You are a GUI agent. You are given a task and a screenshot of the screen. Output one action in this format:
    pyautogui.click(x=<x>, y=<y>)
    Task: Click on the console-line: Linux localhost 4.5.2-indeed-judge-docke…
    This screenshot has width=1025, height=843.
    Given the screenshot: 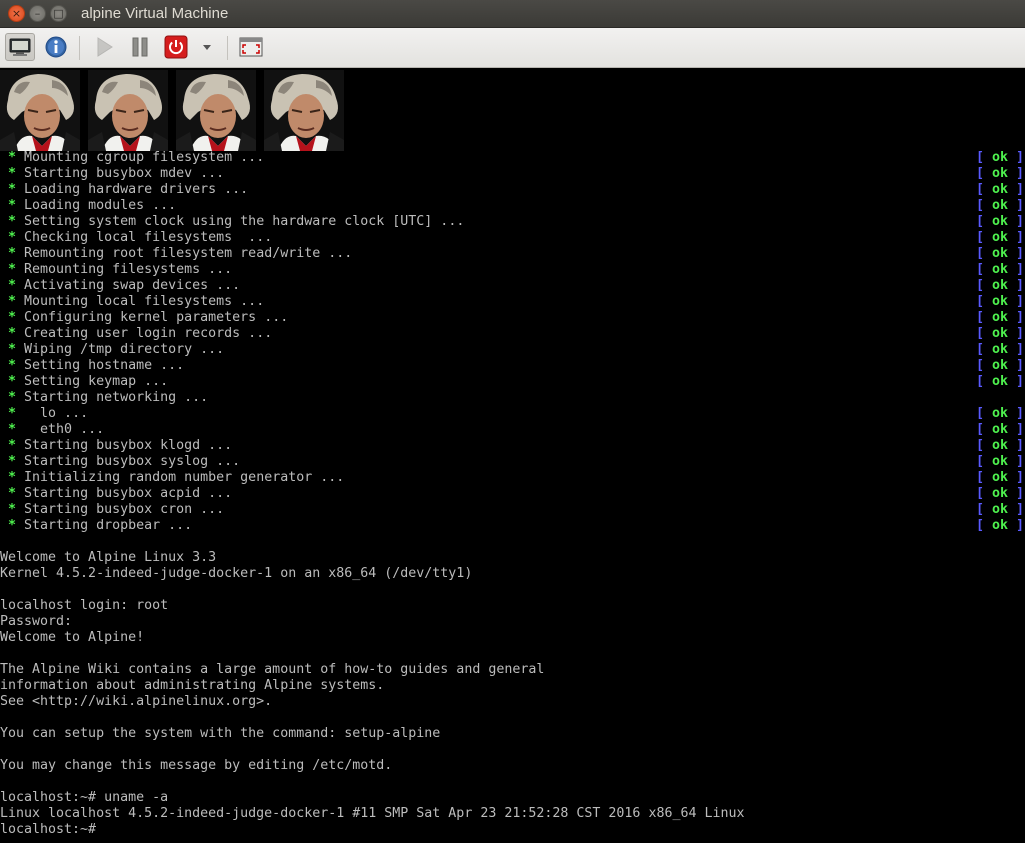 What is the action you would take?
    pyautogui.click(x=372, y=813)
    